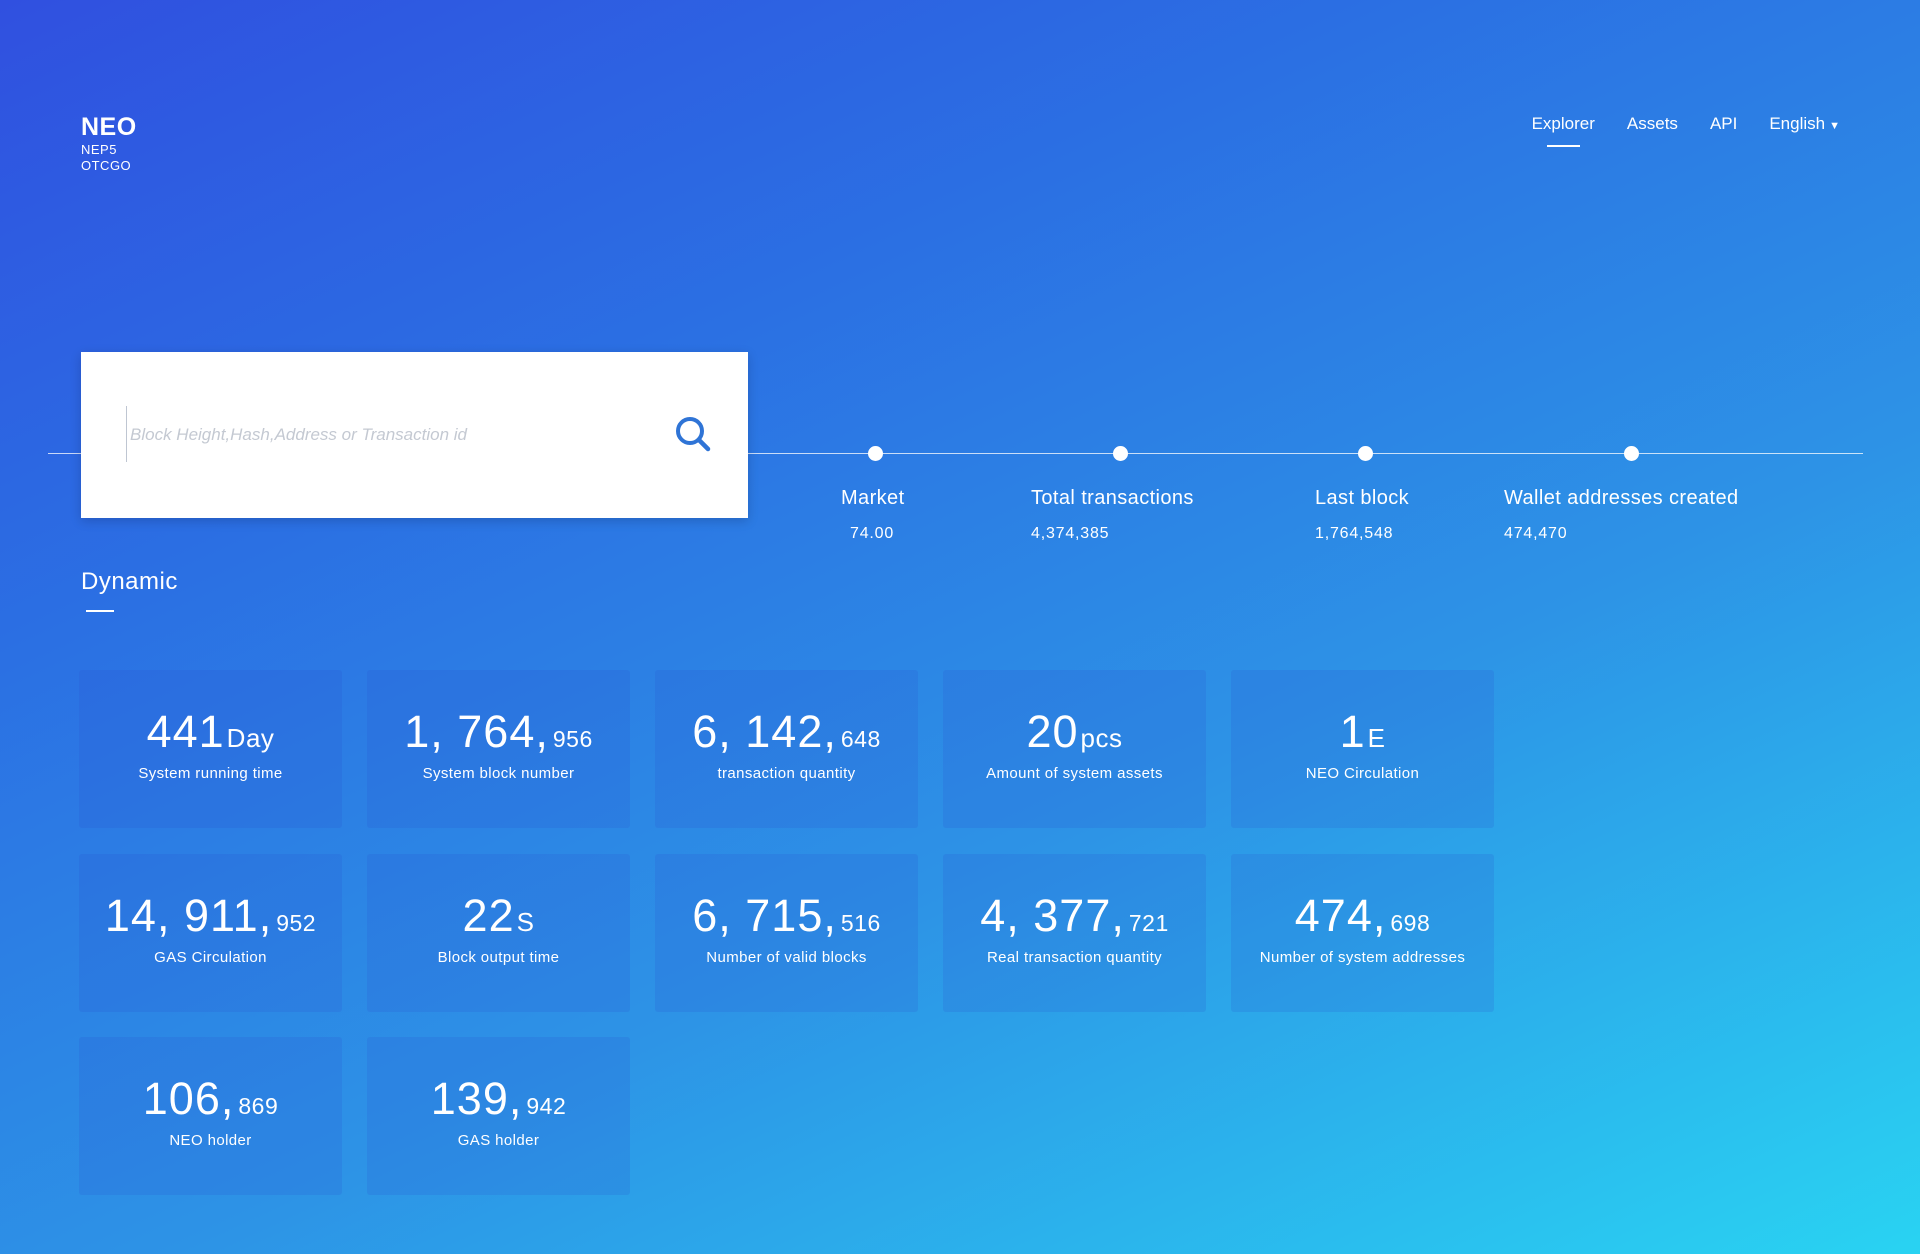 The width and height of the screenshot is (1920, 1254). What do you see at coordinates (693, 434) in the screenshot?
I see `search-icon` at bounding box center [693, 434].